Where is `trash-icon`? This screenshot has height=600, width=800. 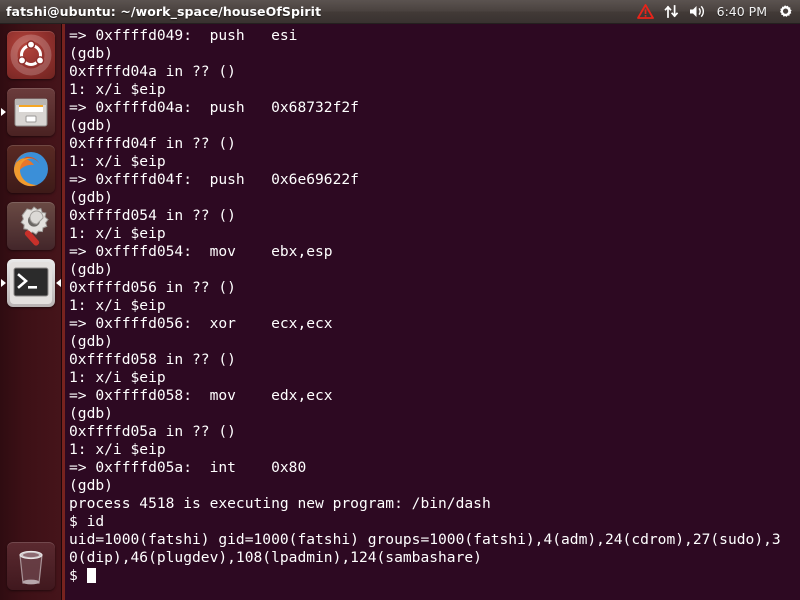
trash-icon is located at coordinates (31, 565).